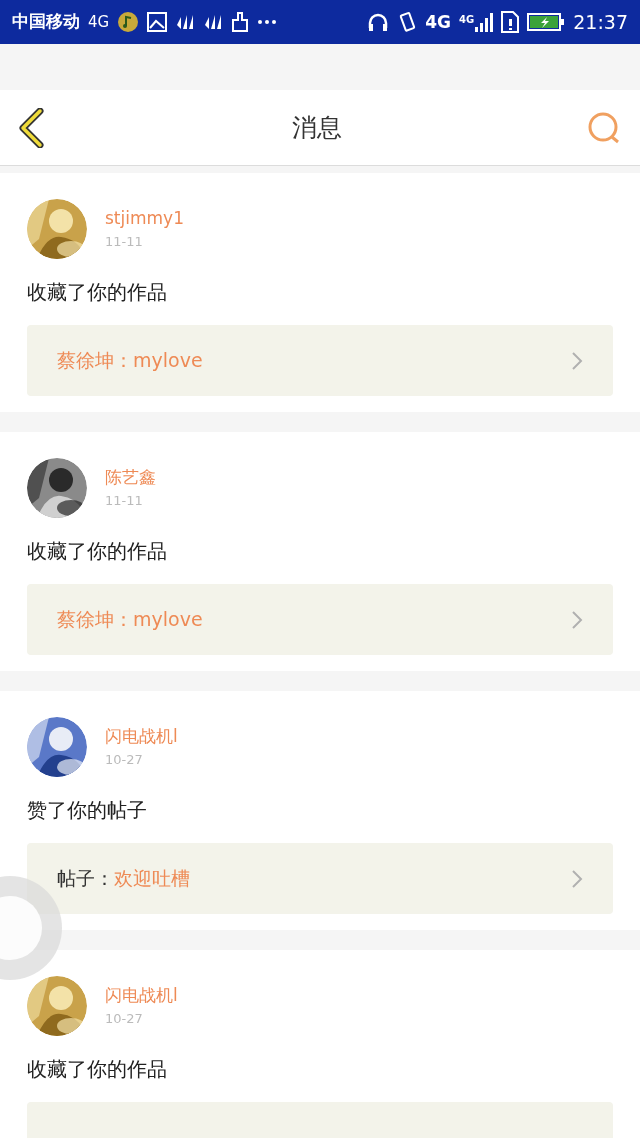 The width and height of the screenshot is (640, 1138). I want to click on page-title: 消息, so click(317, 127).